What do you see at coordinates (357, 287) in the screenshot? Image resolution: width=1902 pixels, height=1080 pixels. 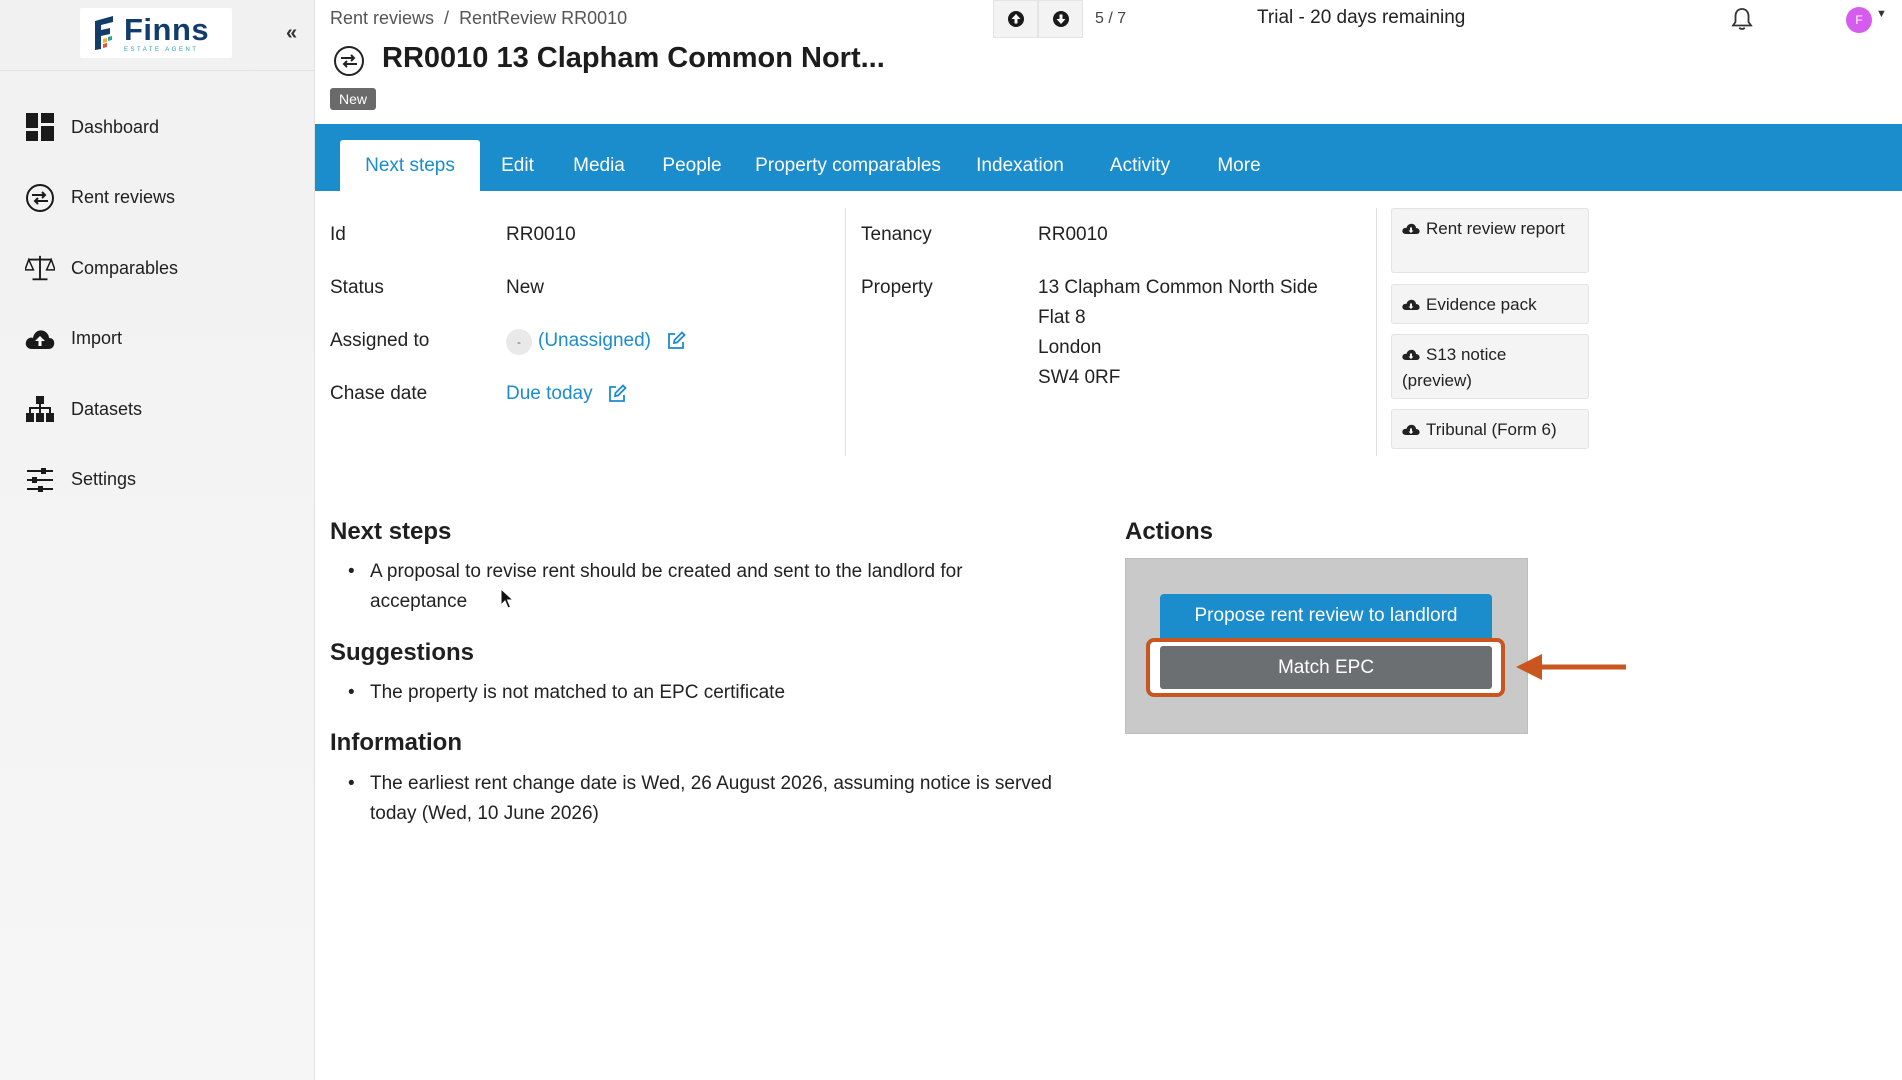 I see `status-label: Status` at bounding box center [357, 287].